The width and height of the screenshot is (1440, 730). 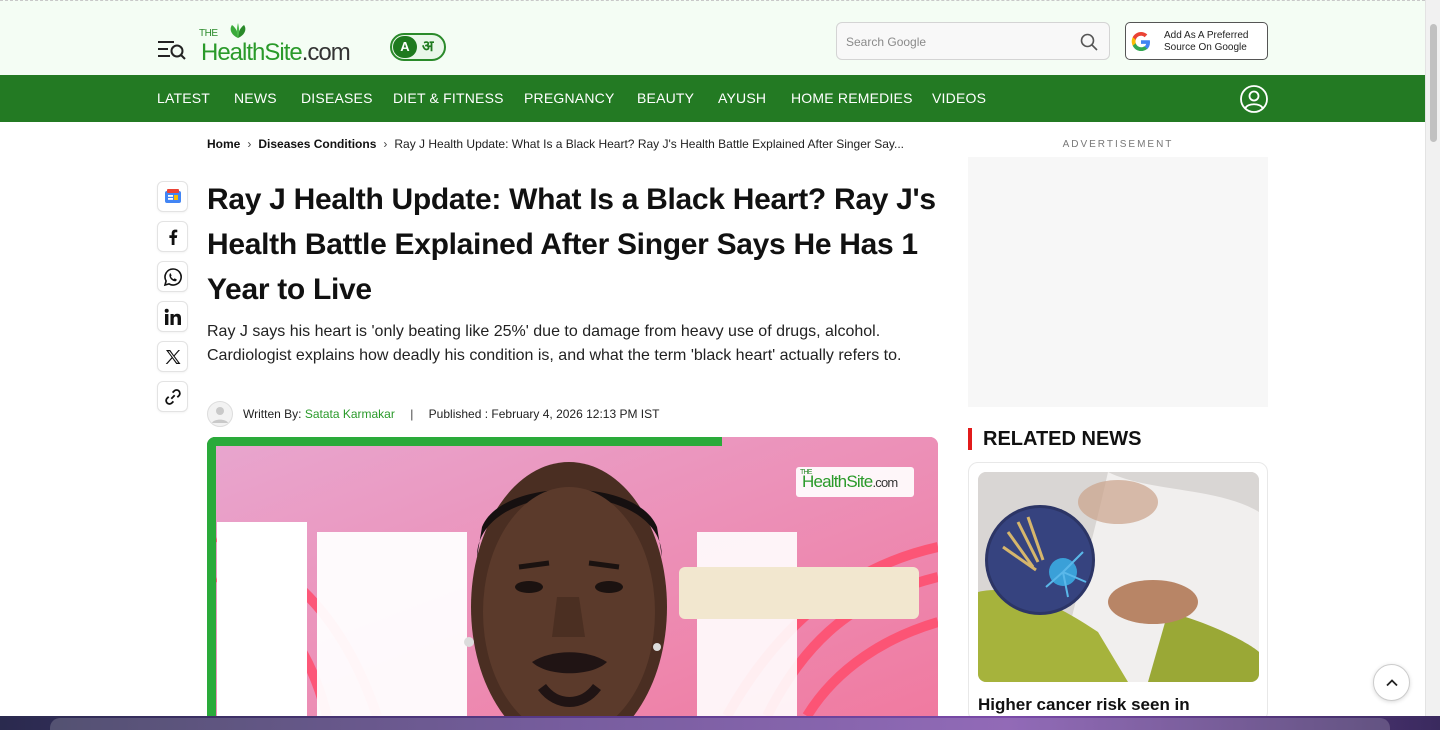 I want to click on advertisement-slot, so click(x=1118, y=282).